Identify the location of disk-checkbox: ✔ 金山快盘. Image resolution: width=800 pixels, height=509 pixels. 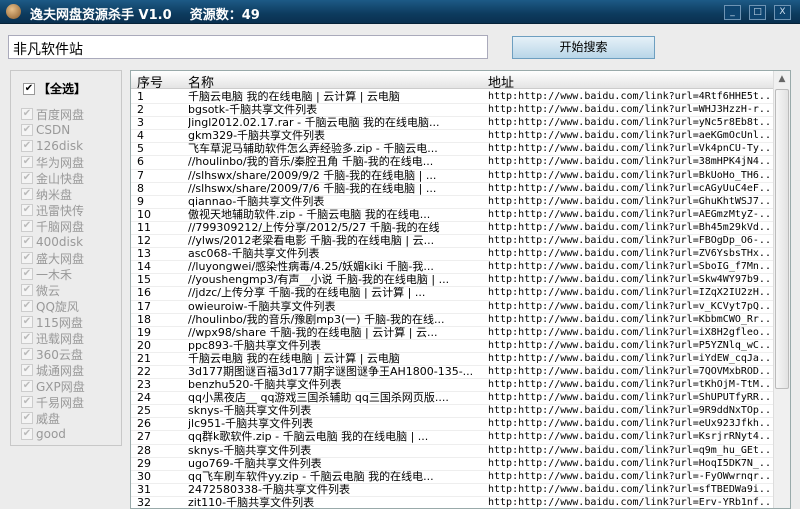
(53, 178).